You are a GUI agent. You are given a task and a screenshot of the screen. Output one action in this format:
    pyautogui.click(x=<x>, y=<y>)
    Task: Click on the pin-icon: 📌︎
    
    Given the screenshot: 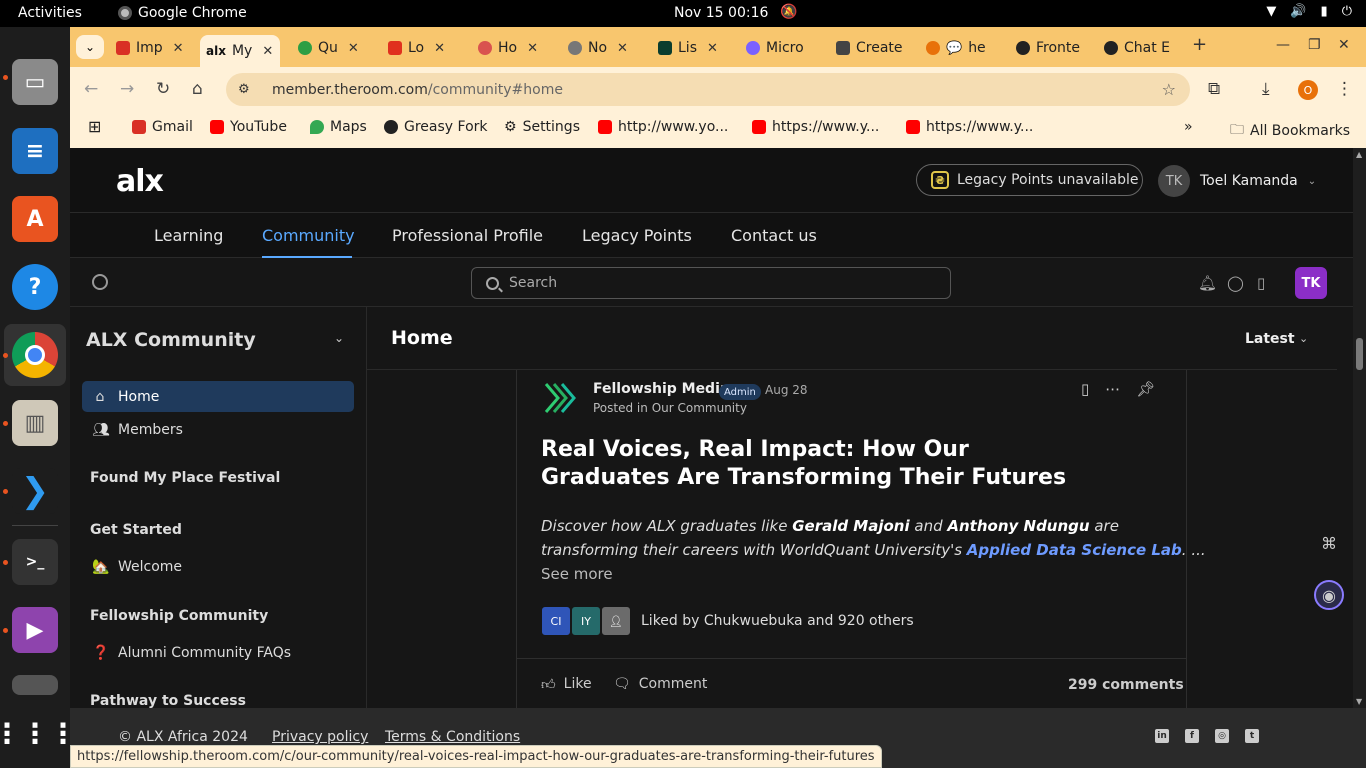 What is the action you would take?
    pyautogui.click(x=1145, y=389)
    